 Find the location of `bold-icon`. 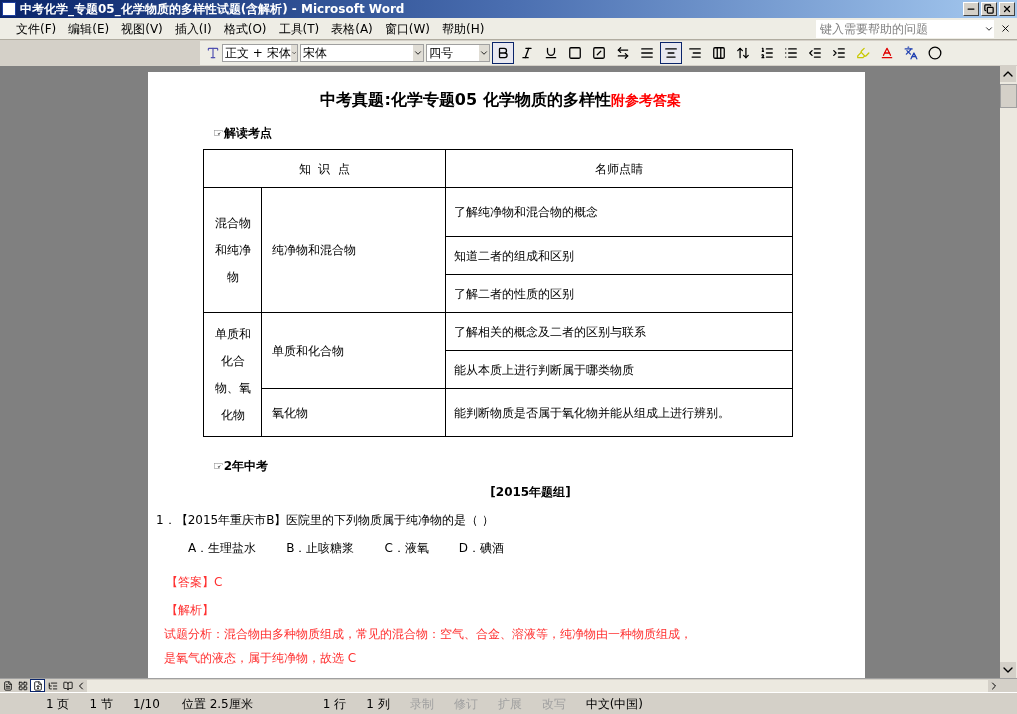

bold-icon is located at coordinates (503, 53).